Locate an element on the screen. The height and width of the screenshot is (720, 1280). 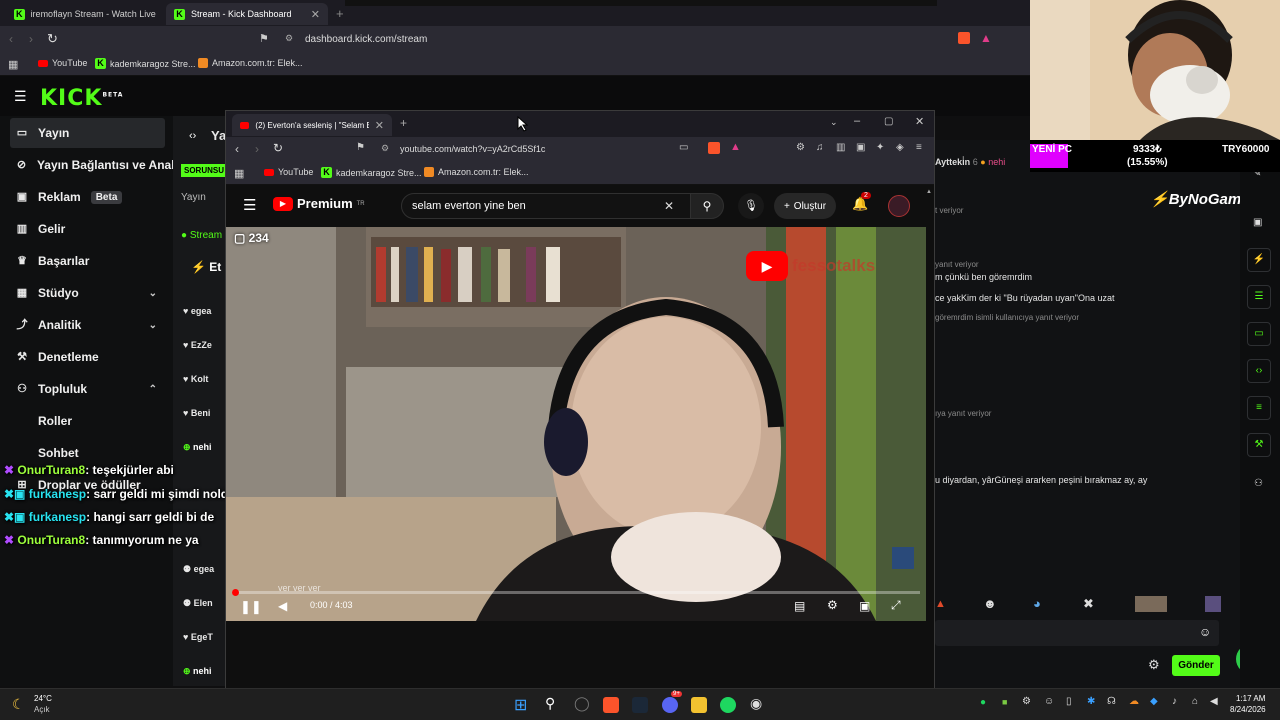
tray-discord-icon: ☺ is located at coordinates (1049, 701).